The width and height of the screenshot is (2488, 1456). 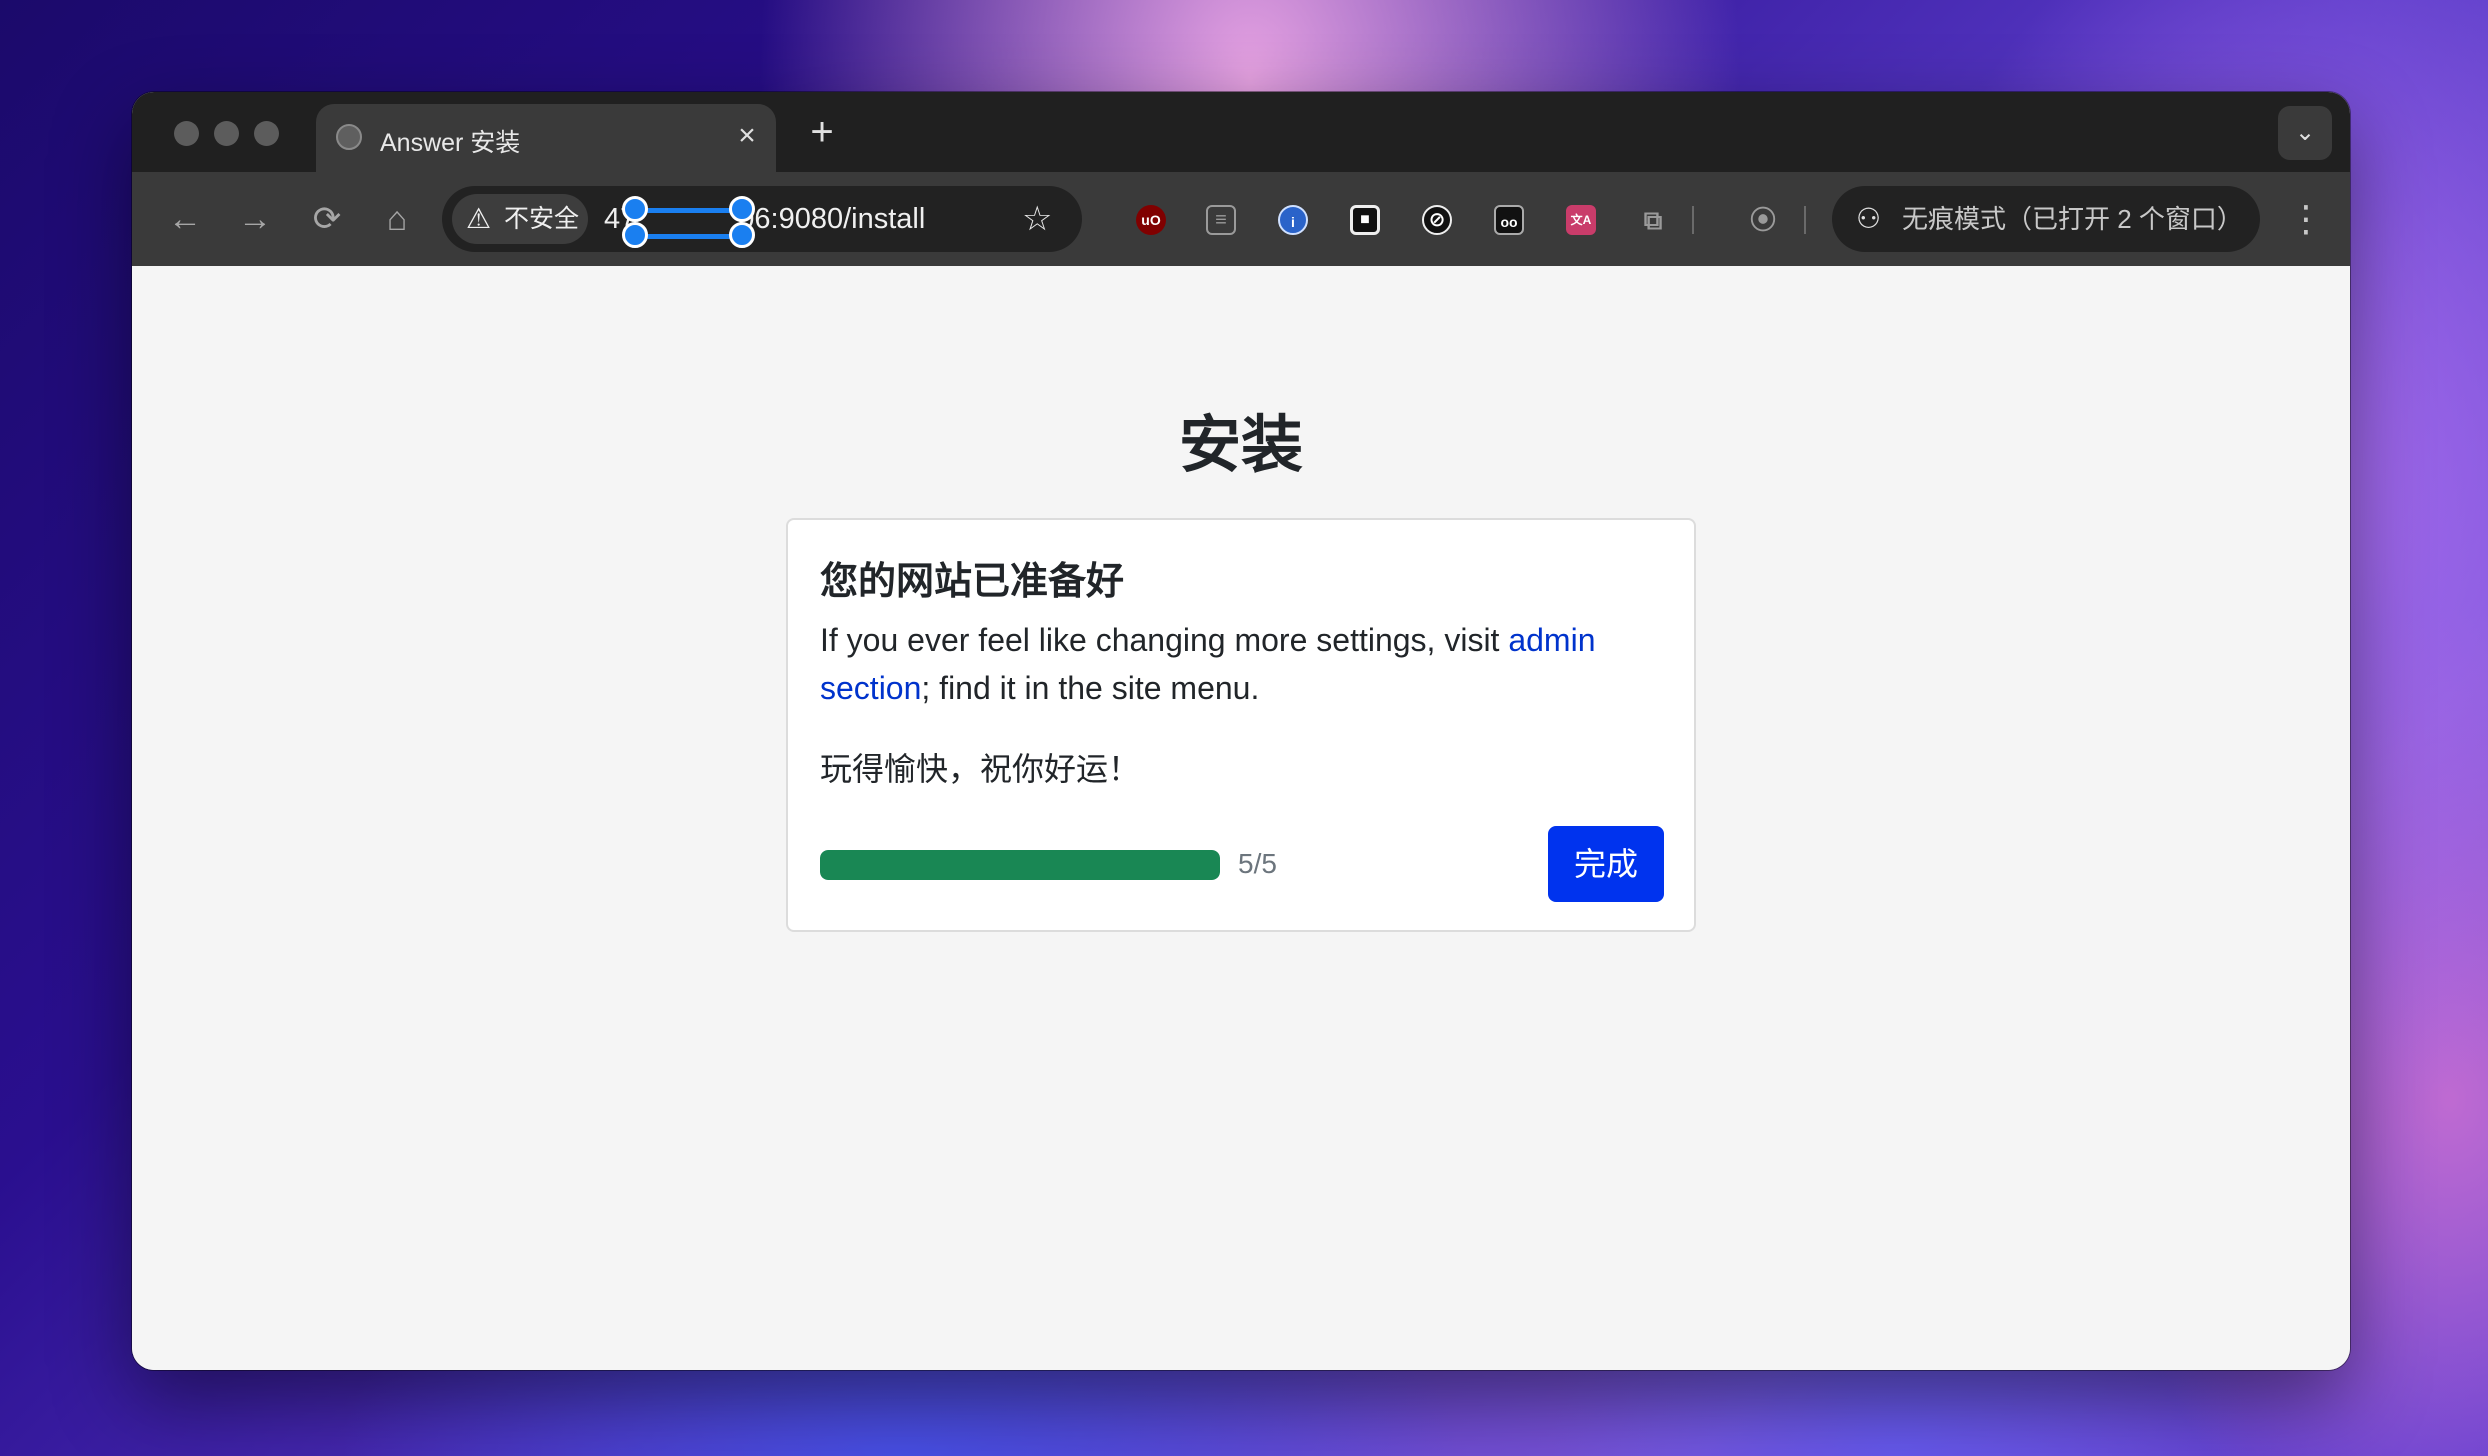 I want to click on security-label: 不安全, so click(x=542, y=219).